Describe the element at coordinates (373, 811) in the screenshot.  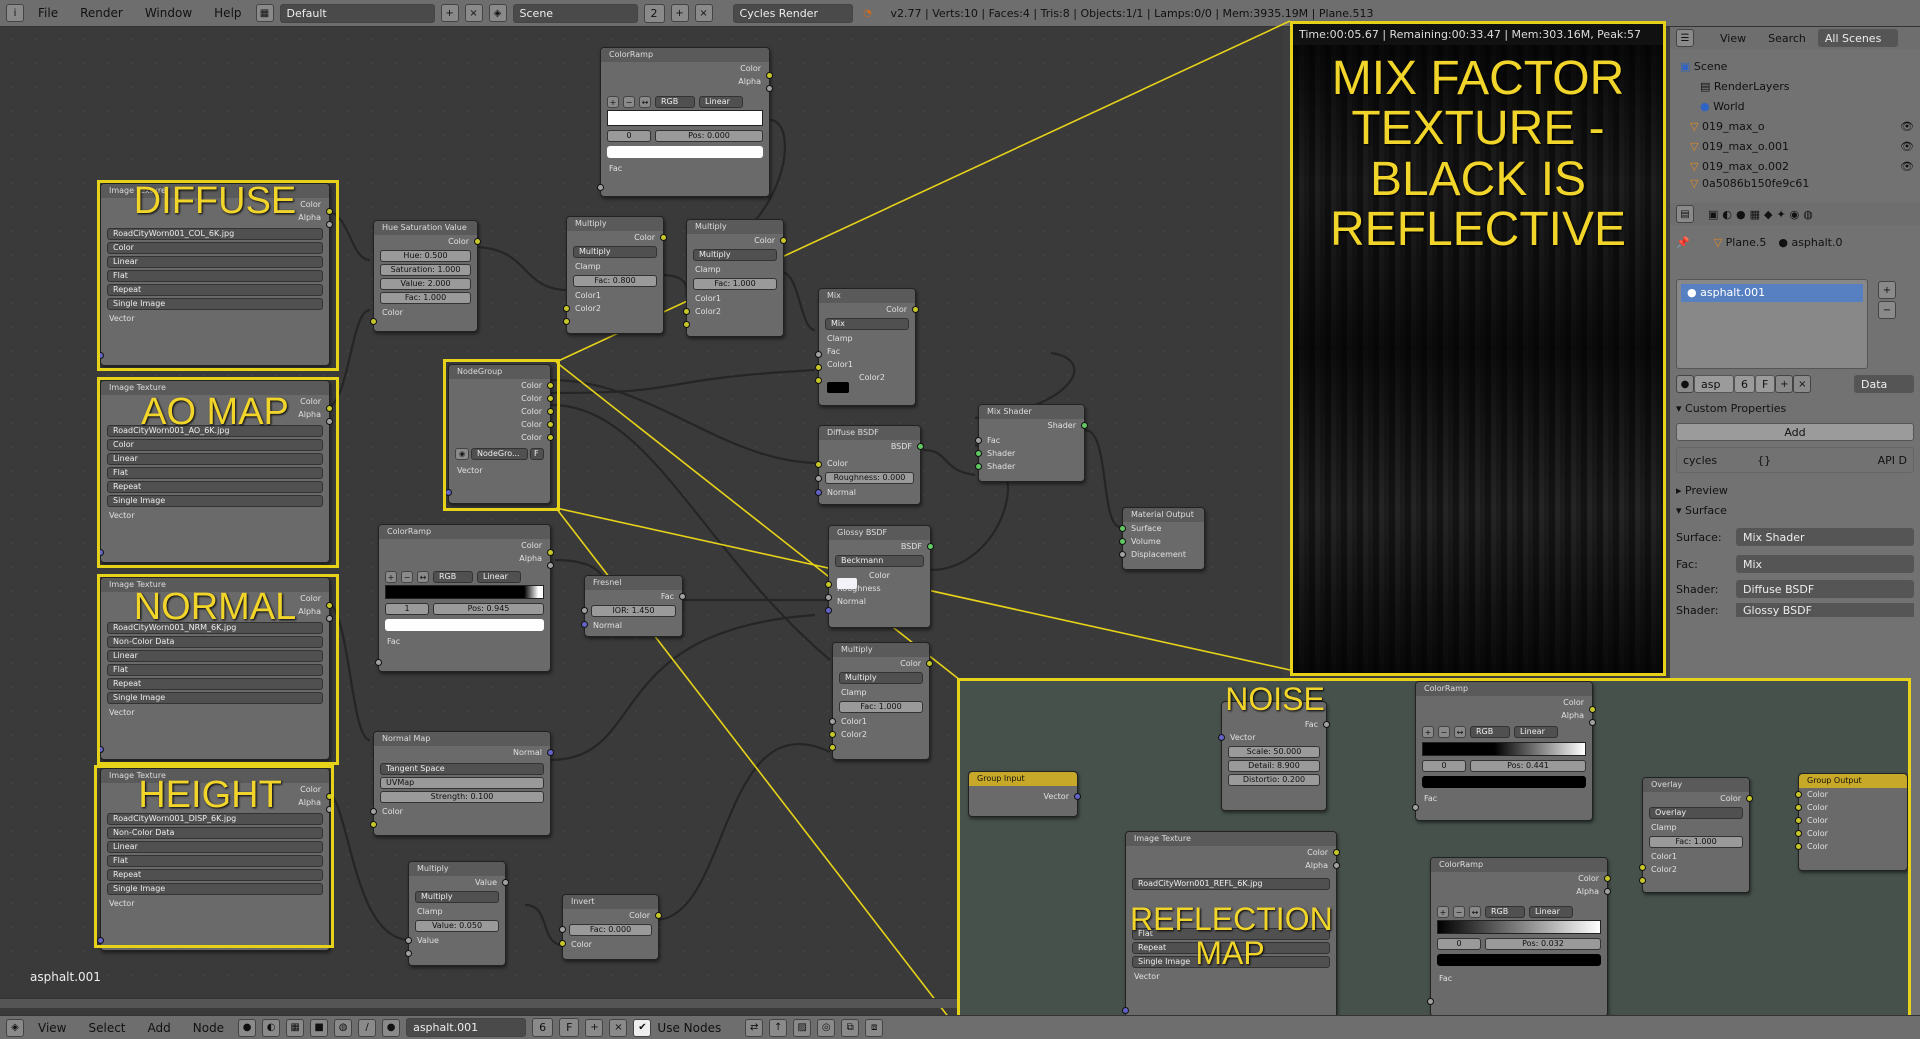
I see `socket-strength-in` at that location.